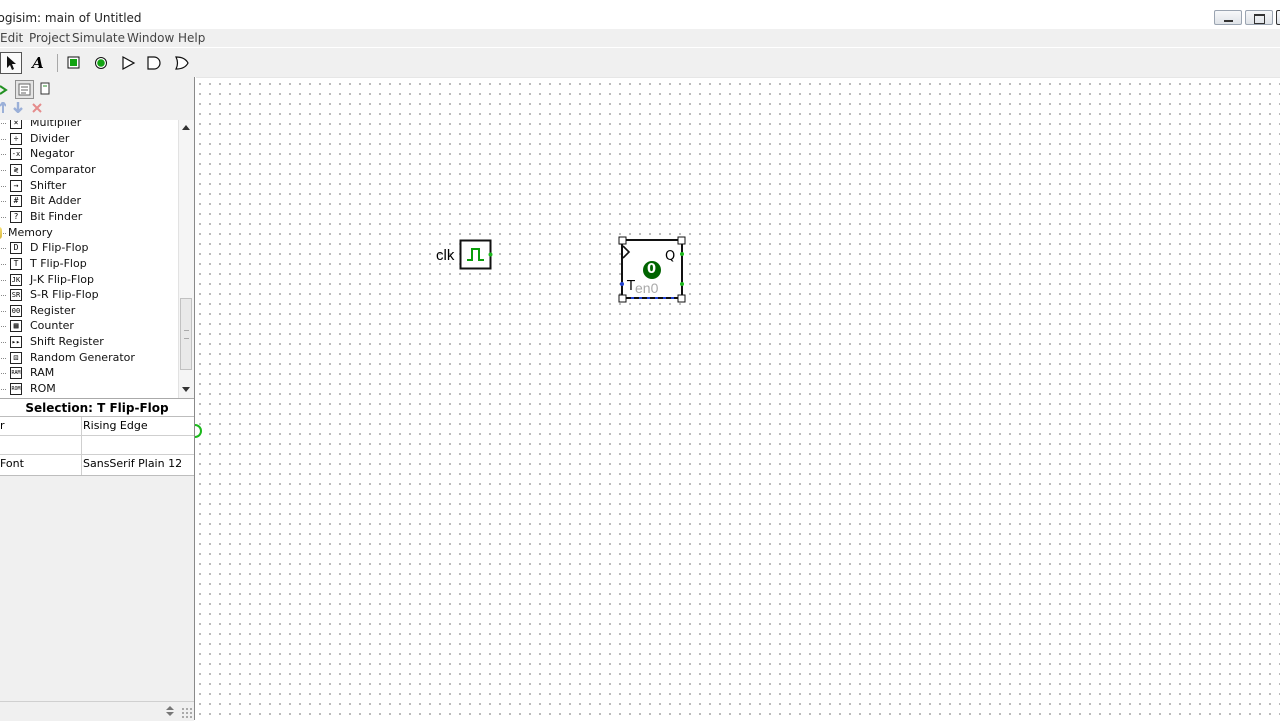 Image resolution: width=1280 pixels, height=721 pixels. What do you see at coordinates (16, 389) in the screenshot?
I see `rom-icon: ROM` at bounding box center [16, 389].